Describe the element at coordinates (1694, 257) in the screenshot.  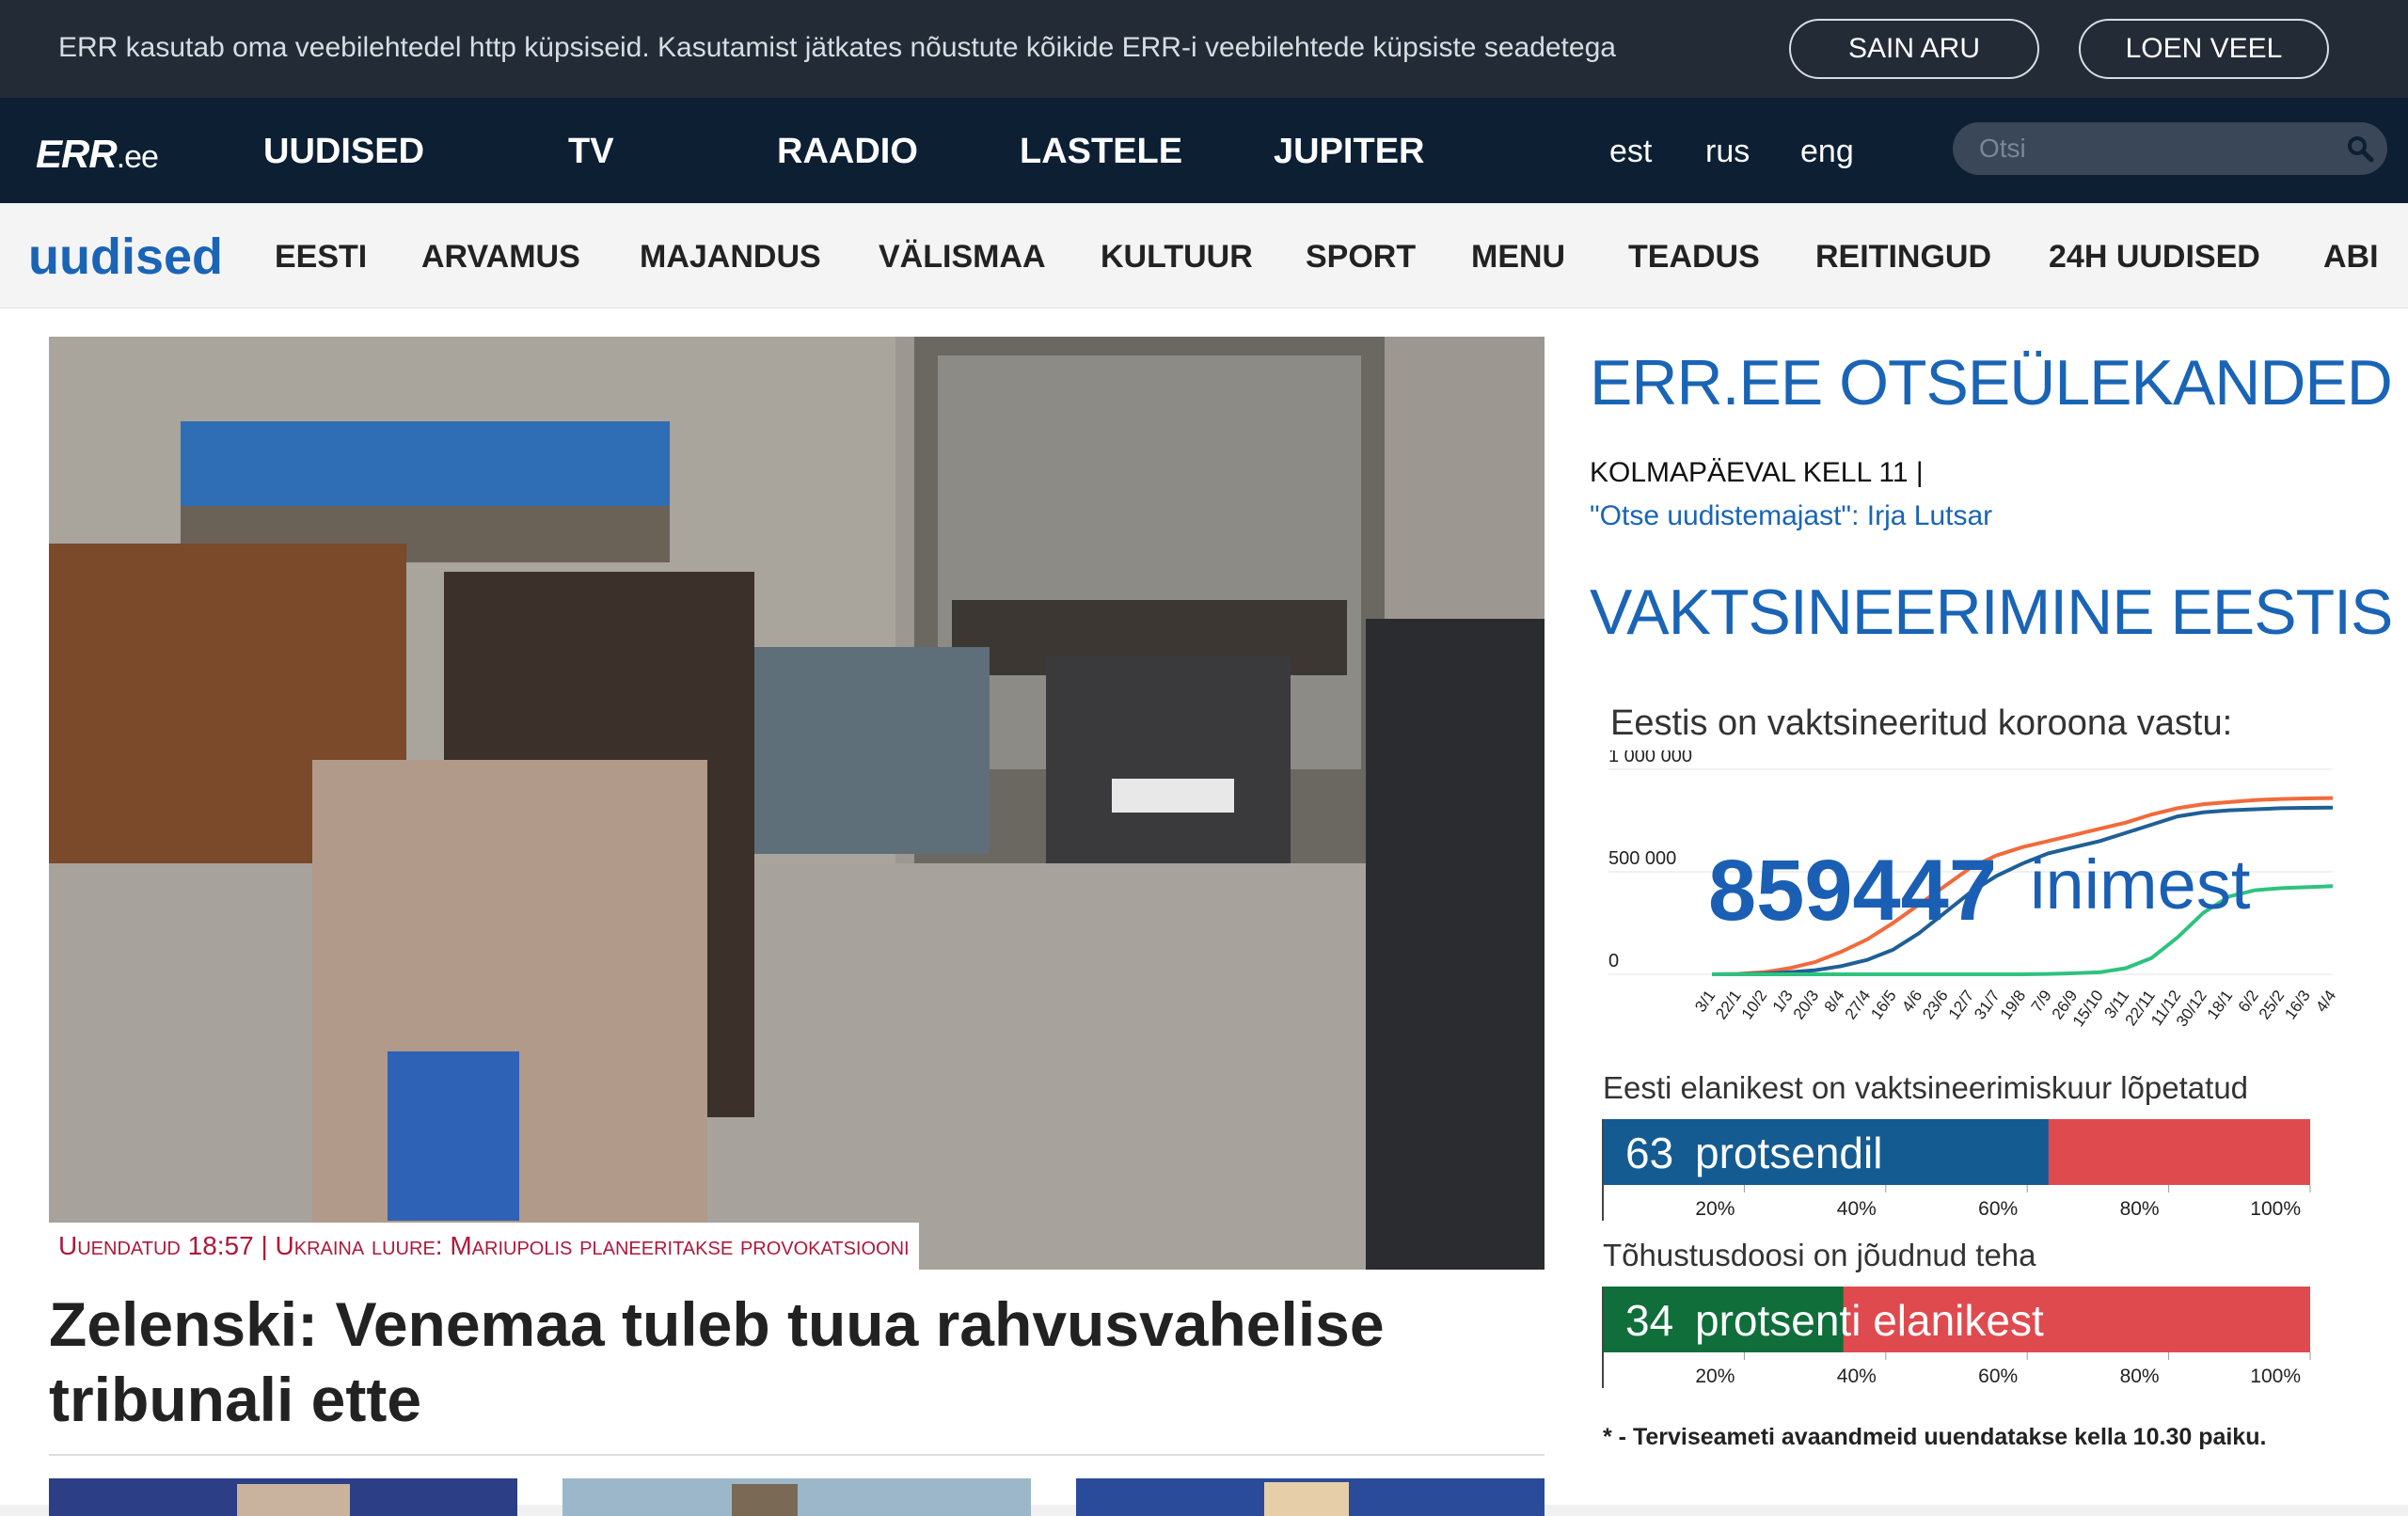
I see `subnav-item-teadus: TEADUS` at that location.